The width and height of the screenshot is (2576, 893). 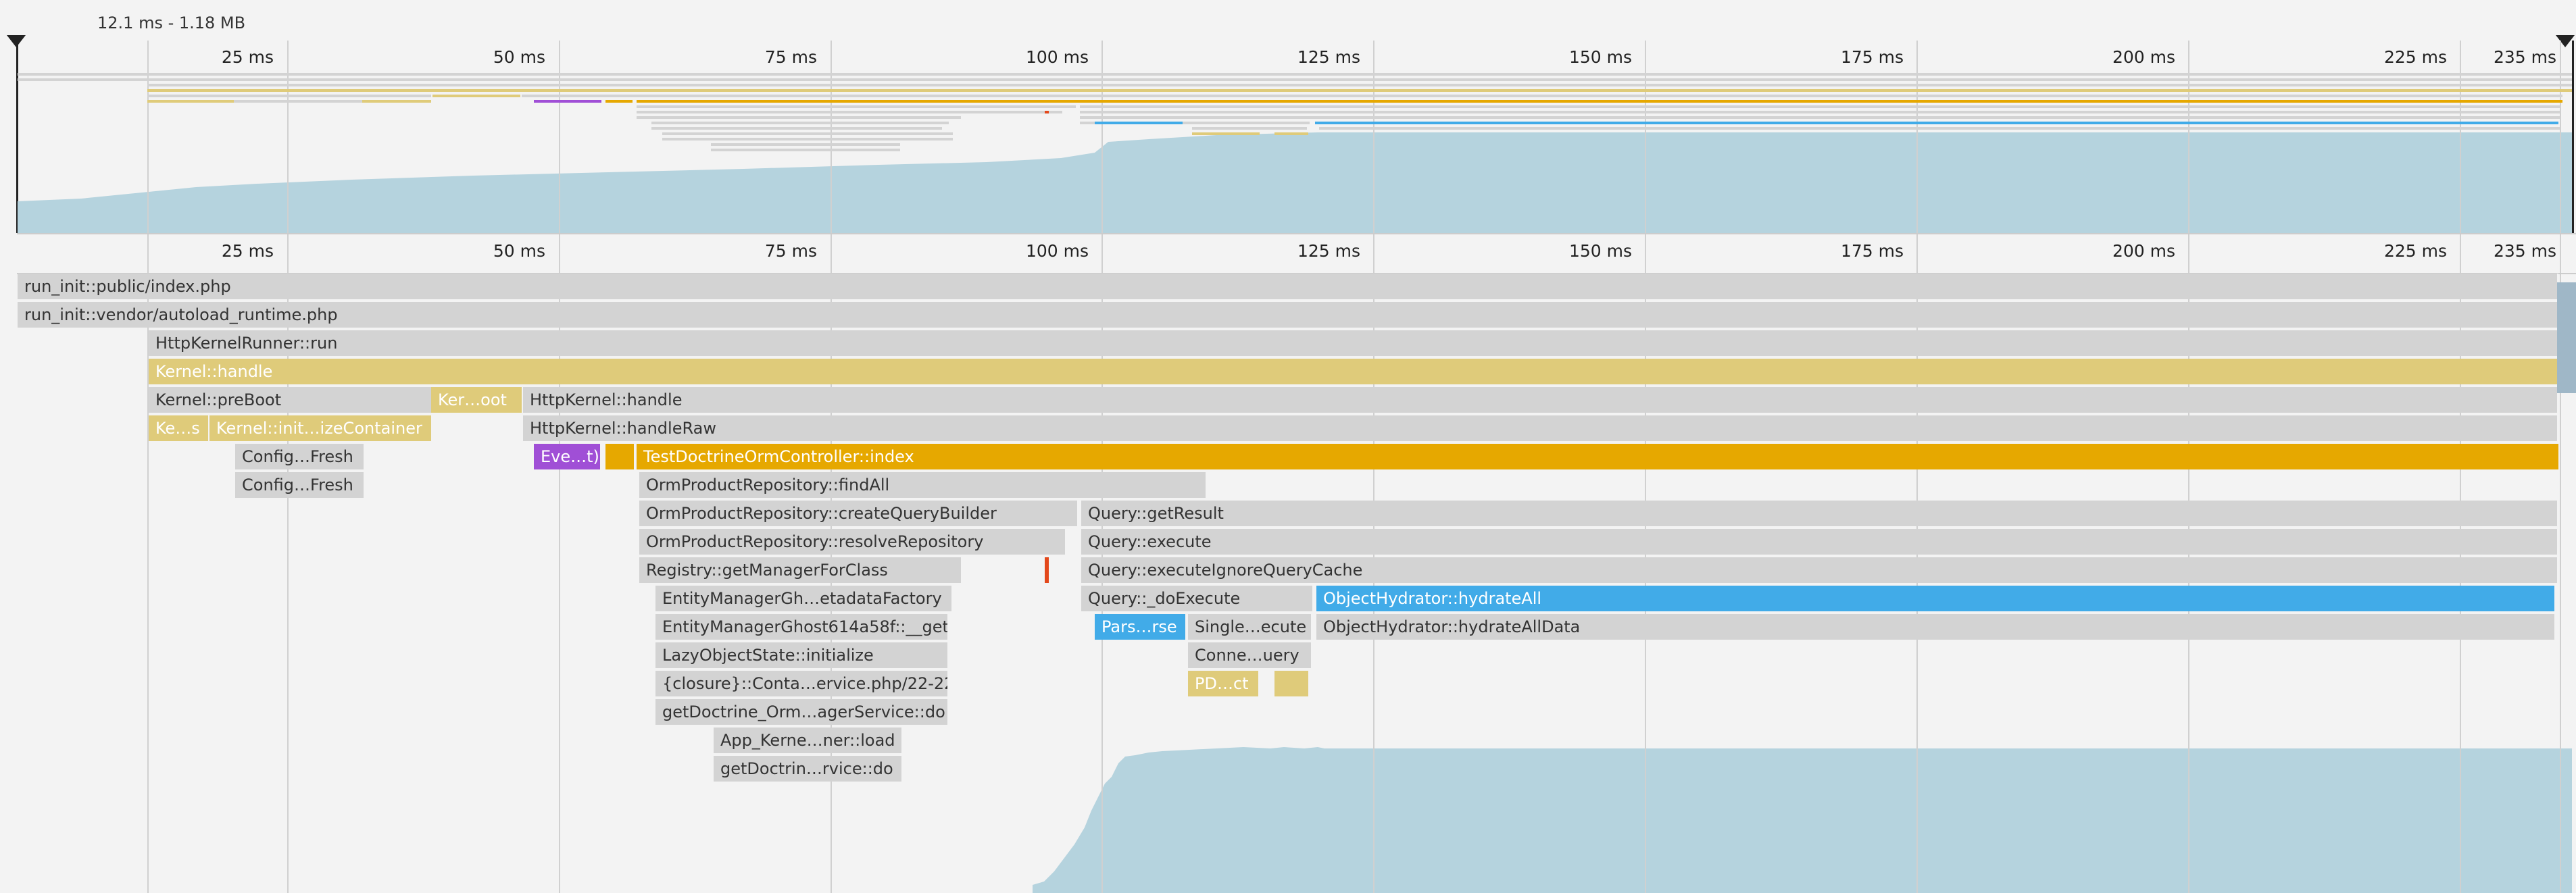 What do you see at coordinates (1224, 684) in the screenshot?
I see `flame-frame: PD…ct` at bounding box center [1224, 684].